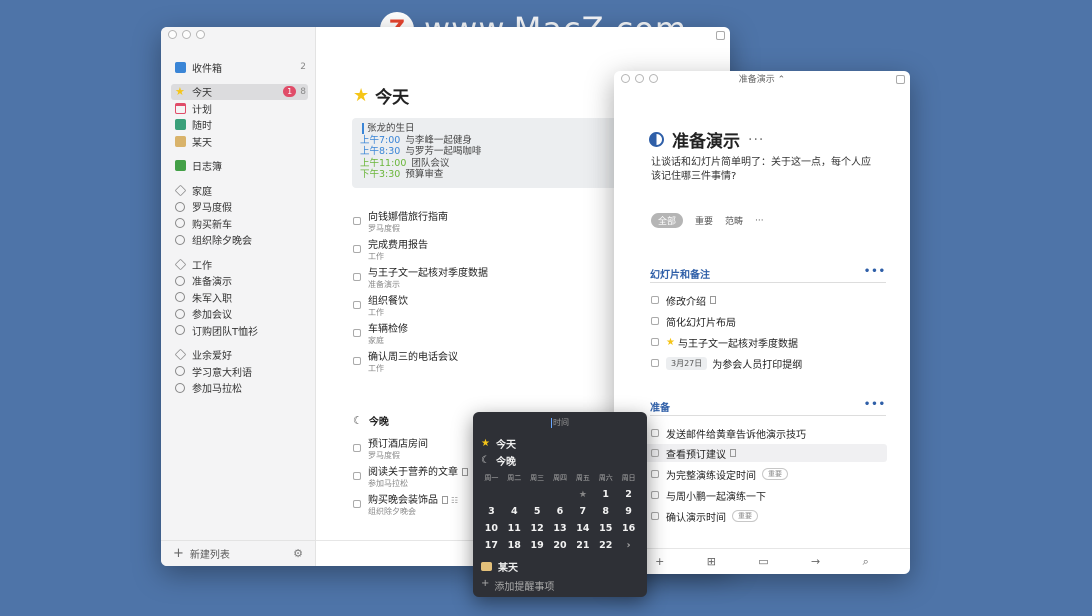  What do you see at coordinates (728, 433) in the screenshot?
I see `task-row: 发送邮件给黄章告诉他演示技巧` at bounding box center [728, 433].